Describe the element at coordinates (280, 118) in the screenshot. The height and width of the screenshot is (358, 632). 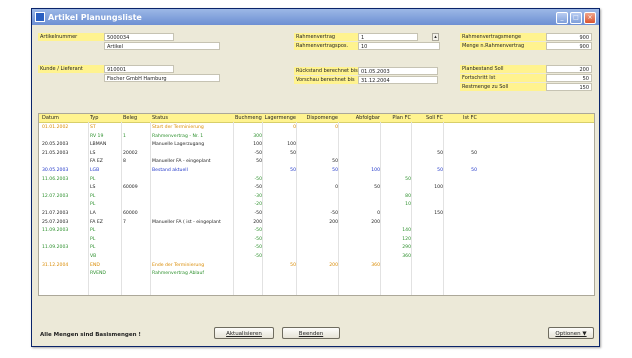
I see `column-header: Lagermenge` at that location.